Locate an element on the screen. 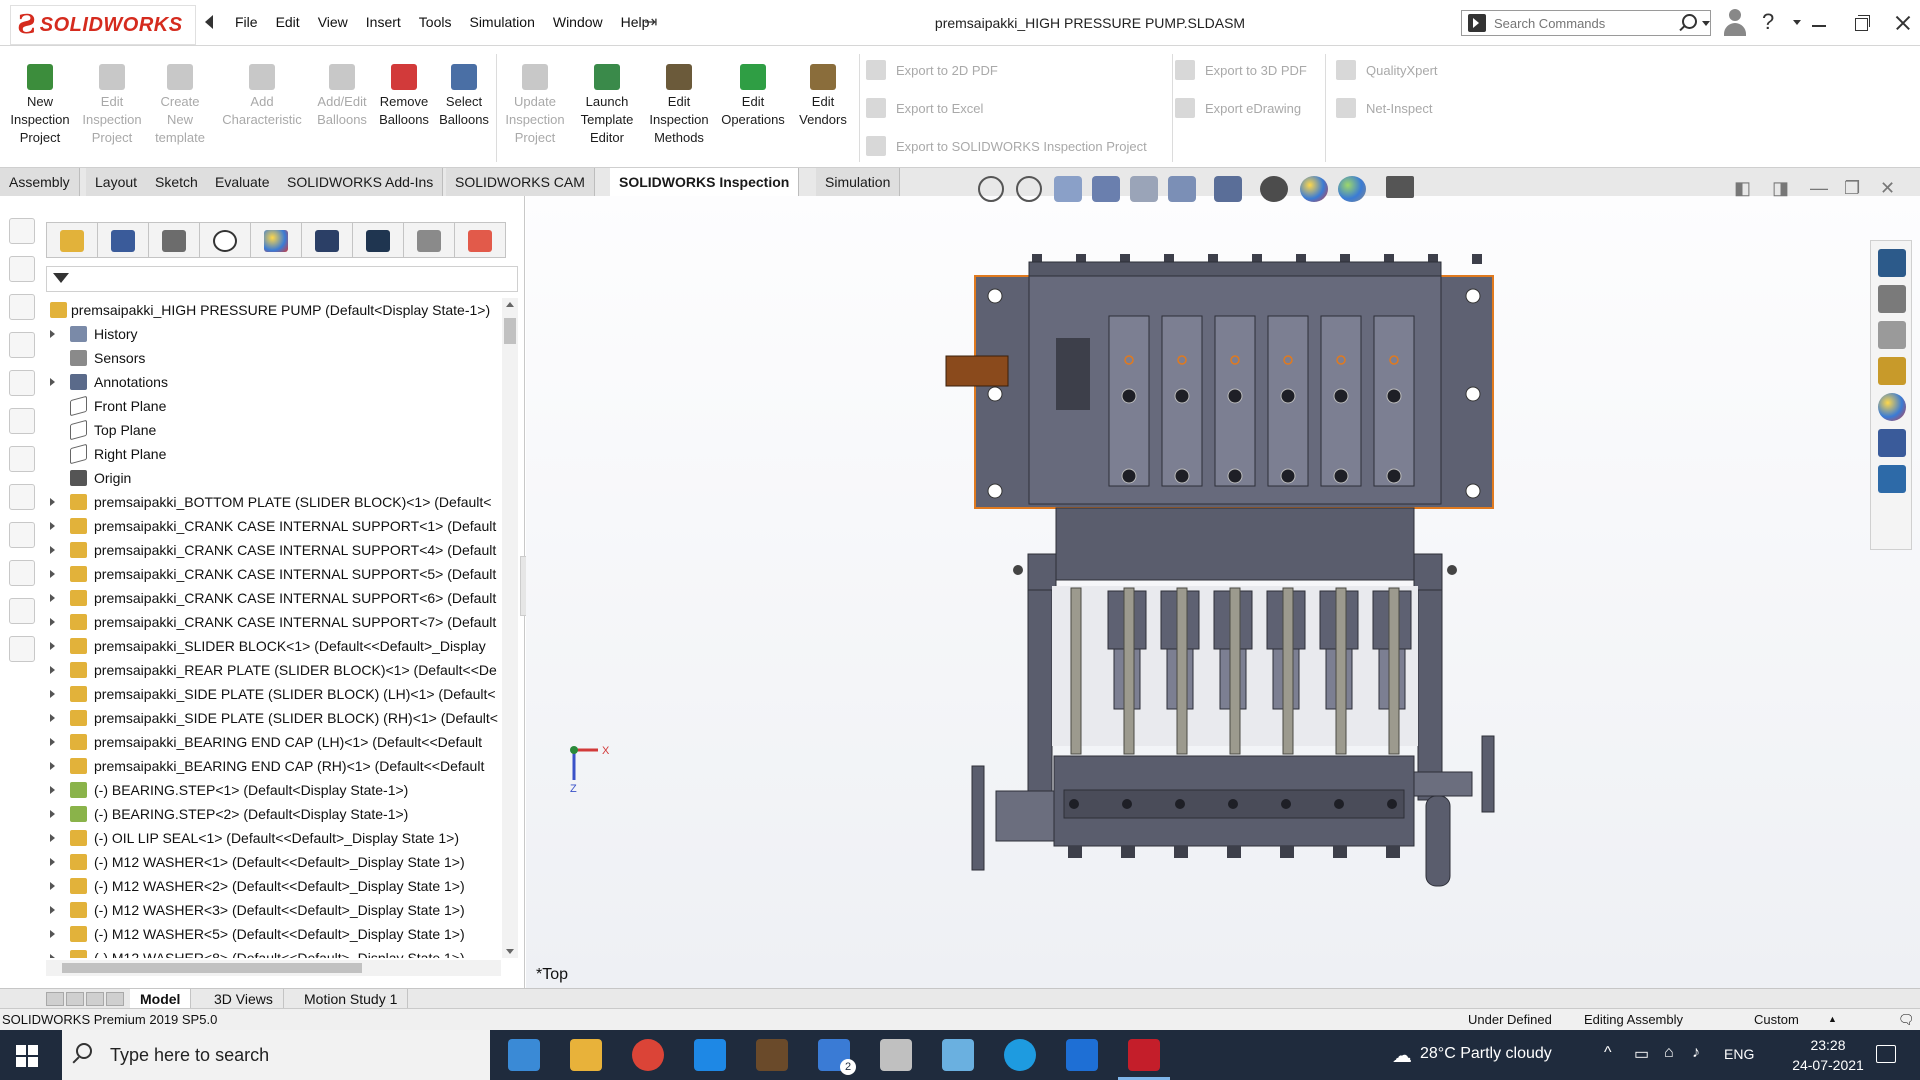 The width and height of the screenshot is (1920, 1080). forum-icon is located at coordinates (1892, 479).